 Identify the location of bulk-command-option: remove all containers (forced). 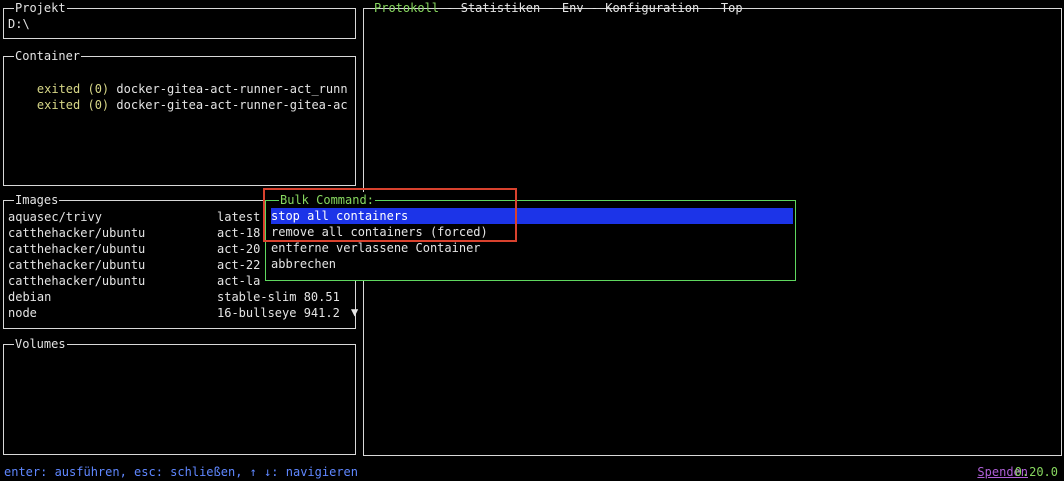
(379, 232).